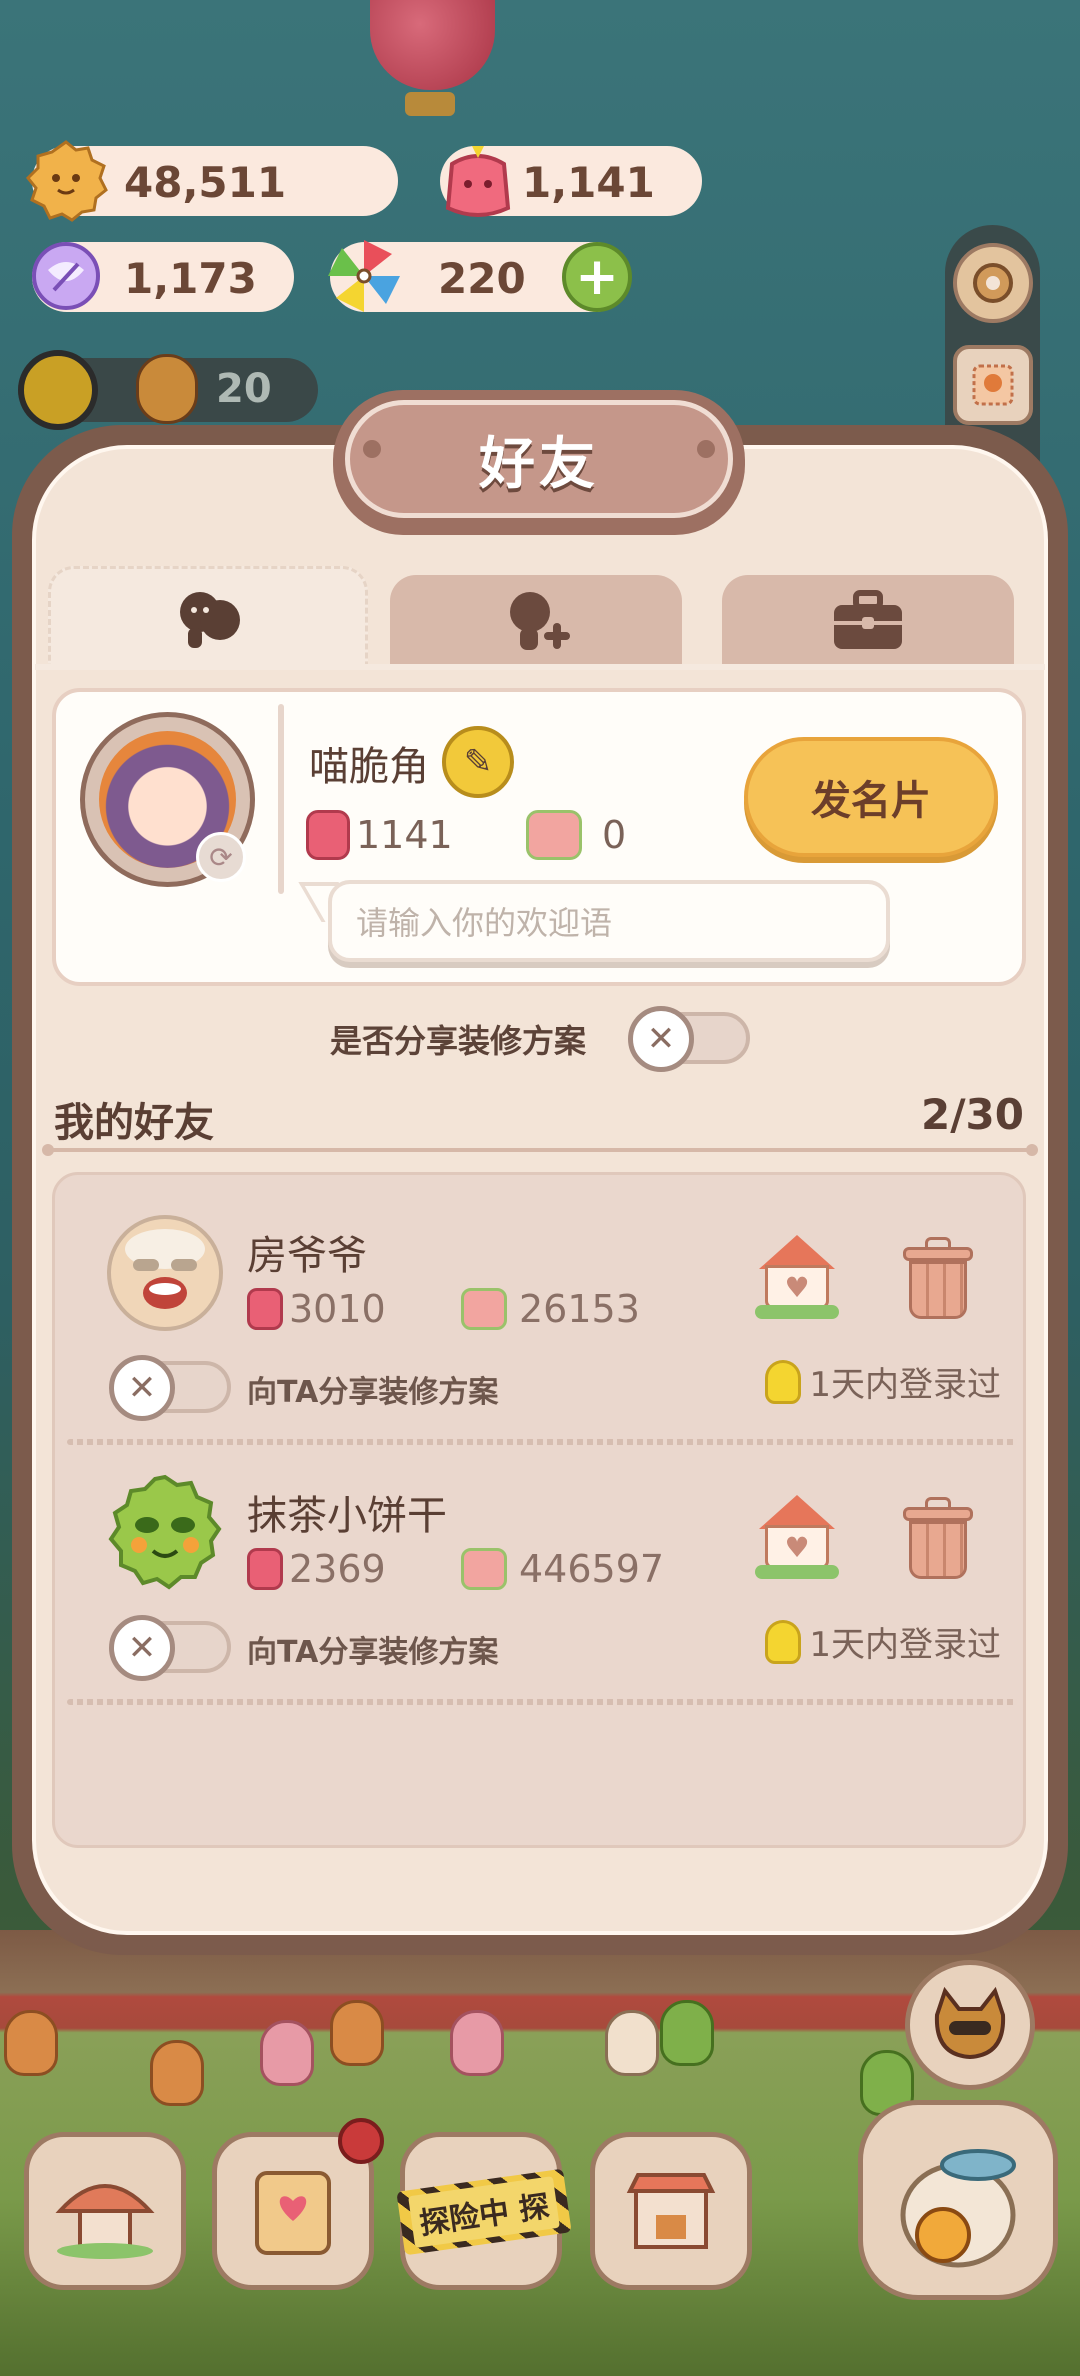 Image resolution: width=1080 pixels, height=2376 pixels. I want to click on friend-card-value: 446597, so click(592, 1569).